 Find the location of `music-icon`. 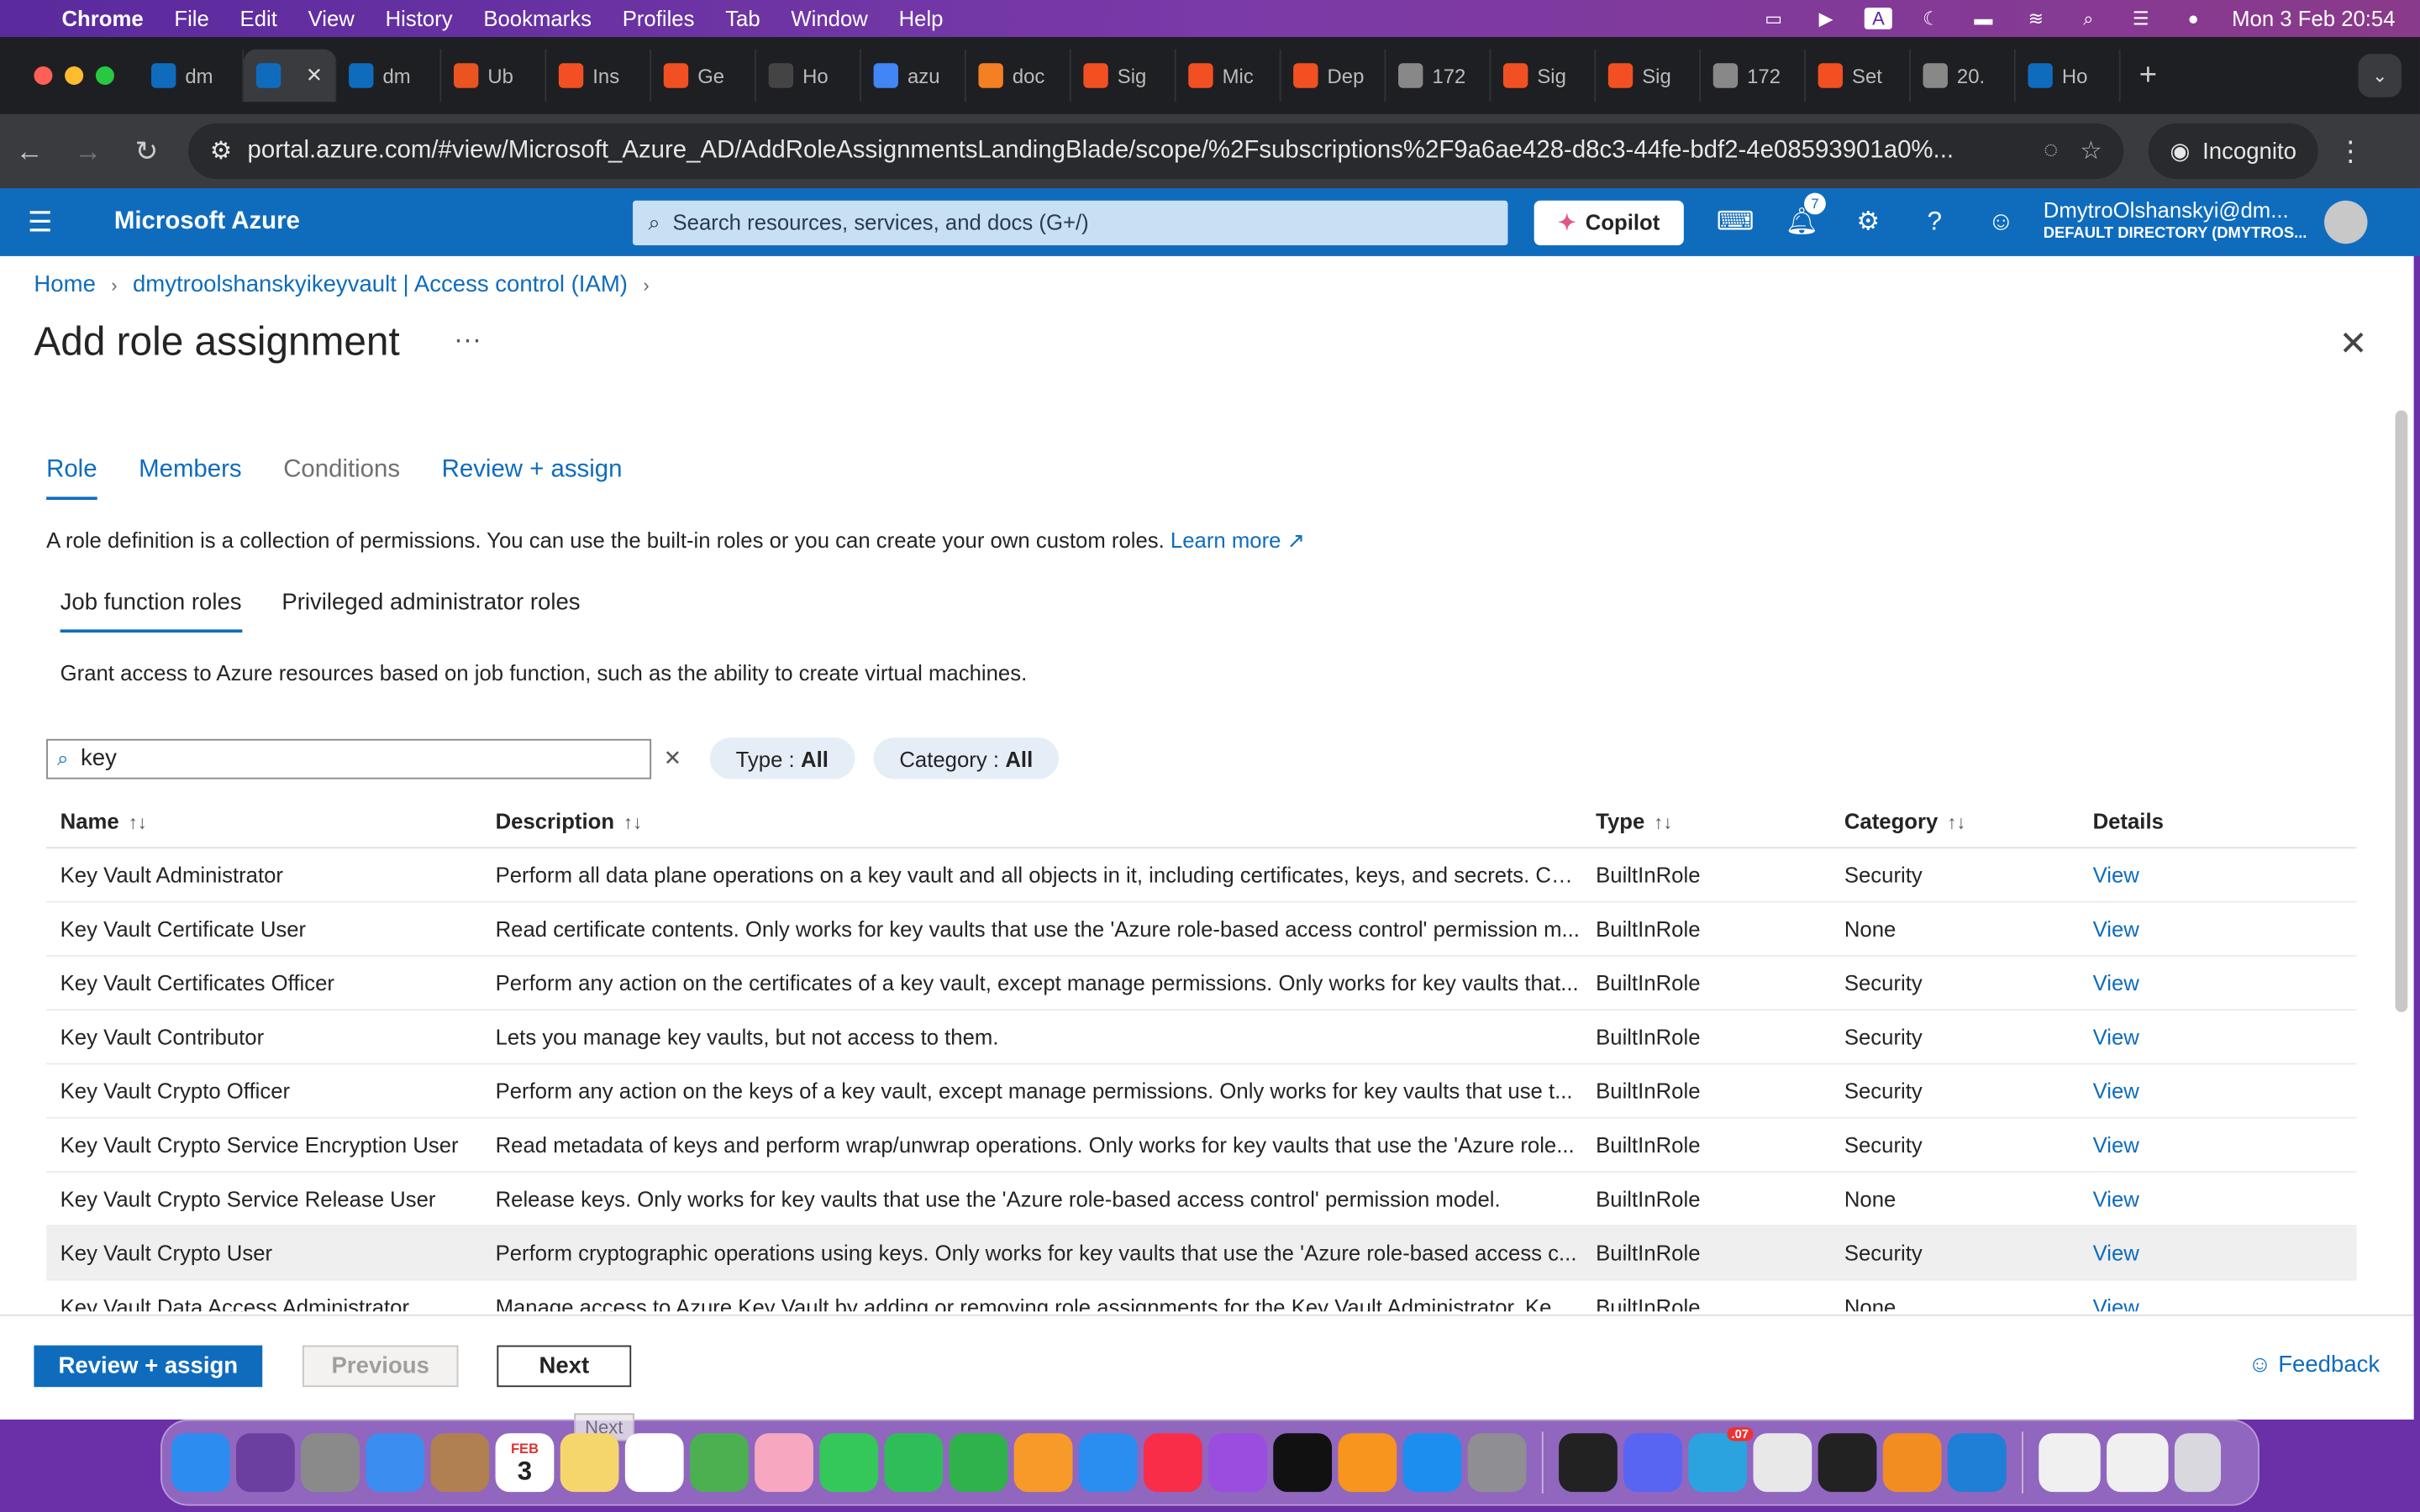

music-icon is located at coordinates (1172, 1463).